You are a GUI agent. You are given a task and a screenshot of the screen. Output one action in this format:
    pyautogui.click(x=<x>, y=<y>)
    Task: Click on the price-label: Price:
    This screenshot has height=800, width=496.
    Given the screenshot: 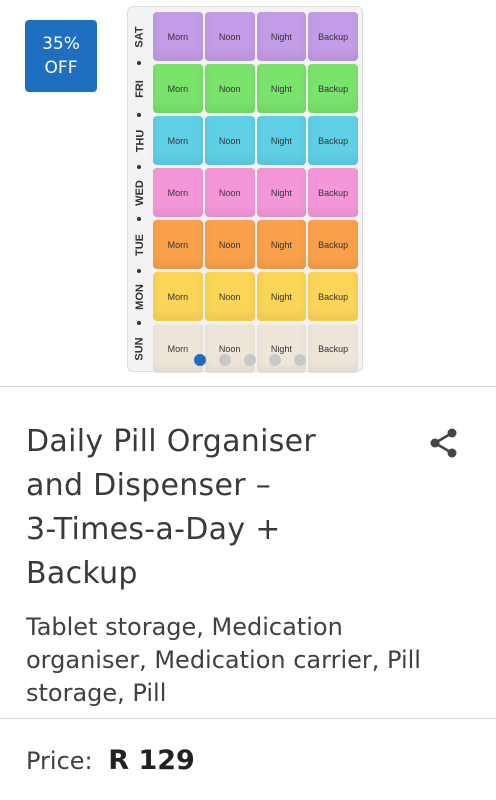 What is the action you would take?
    pyautogui.click(x=59, y=761)
    